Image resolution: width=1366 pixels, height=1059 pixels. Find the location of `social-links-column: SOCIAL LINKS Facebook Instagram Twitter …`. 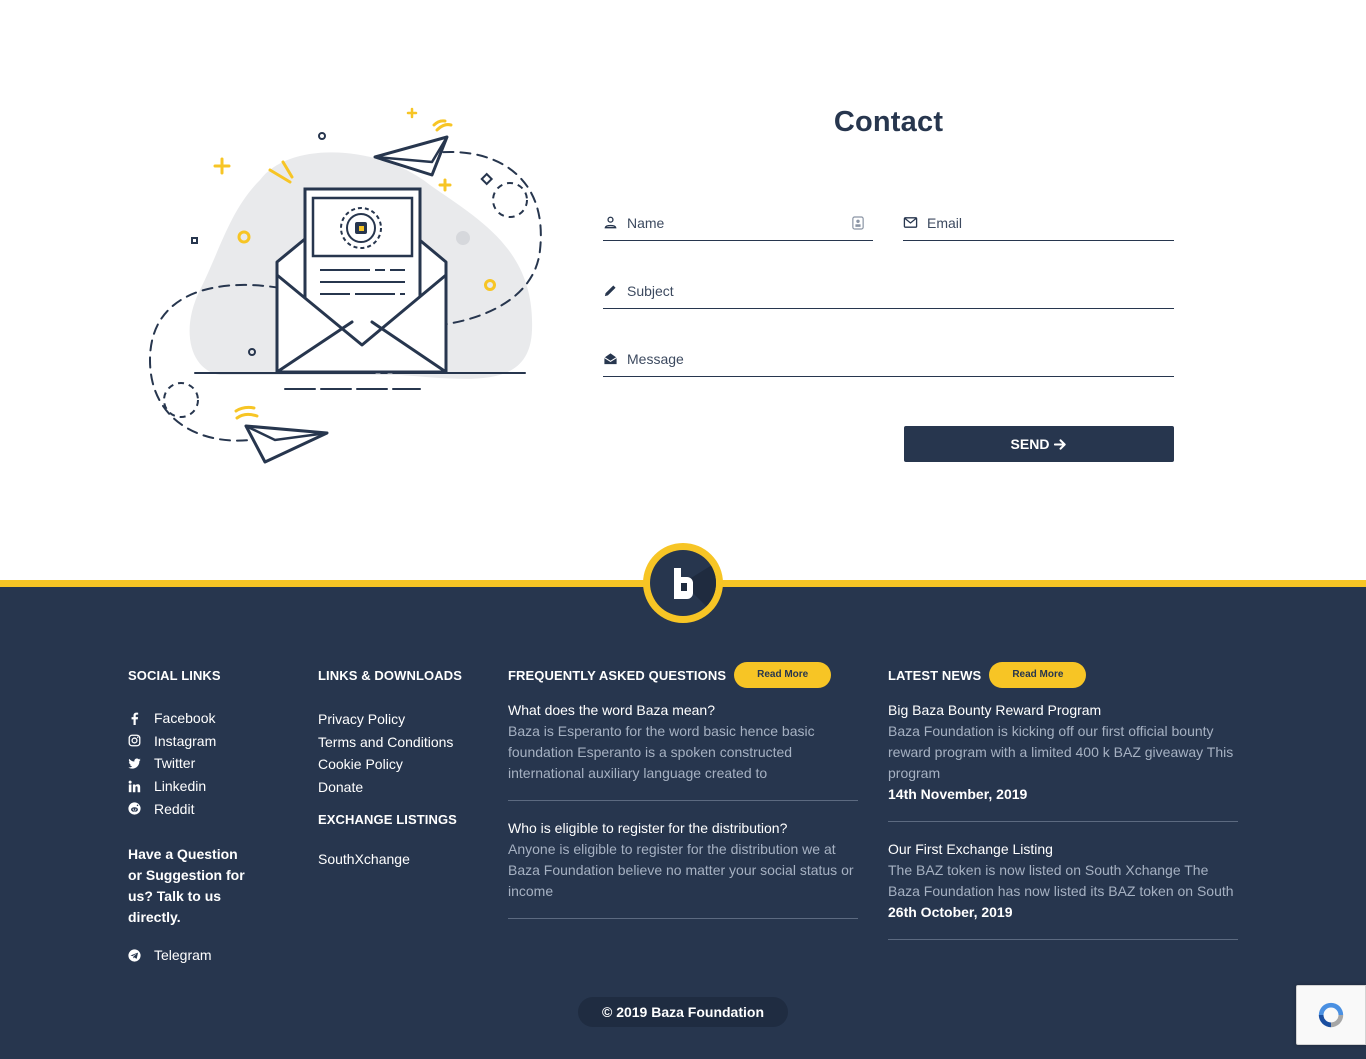

social-links-column: SOCIAL LINKS Facebook Instagram Twitter … is located at coordinates (213, 817).